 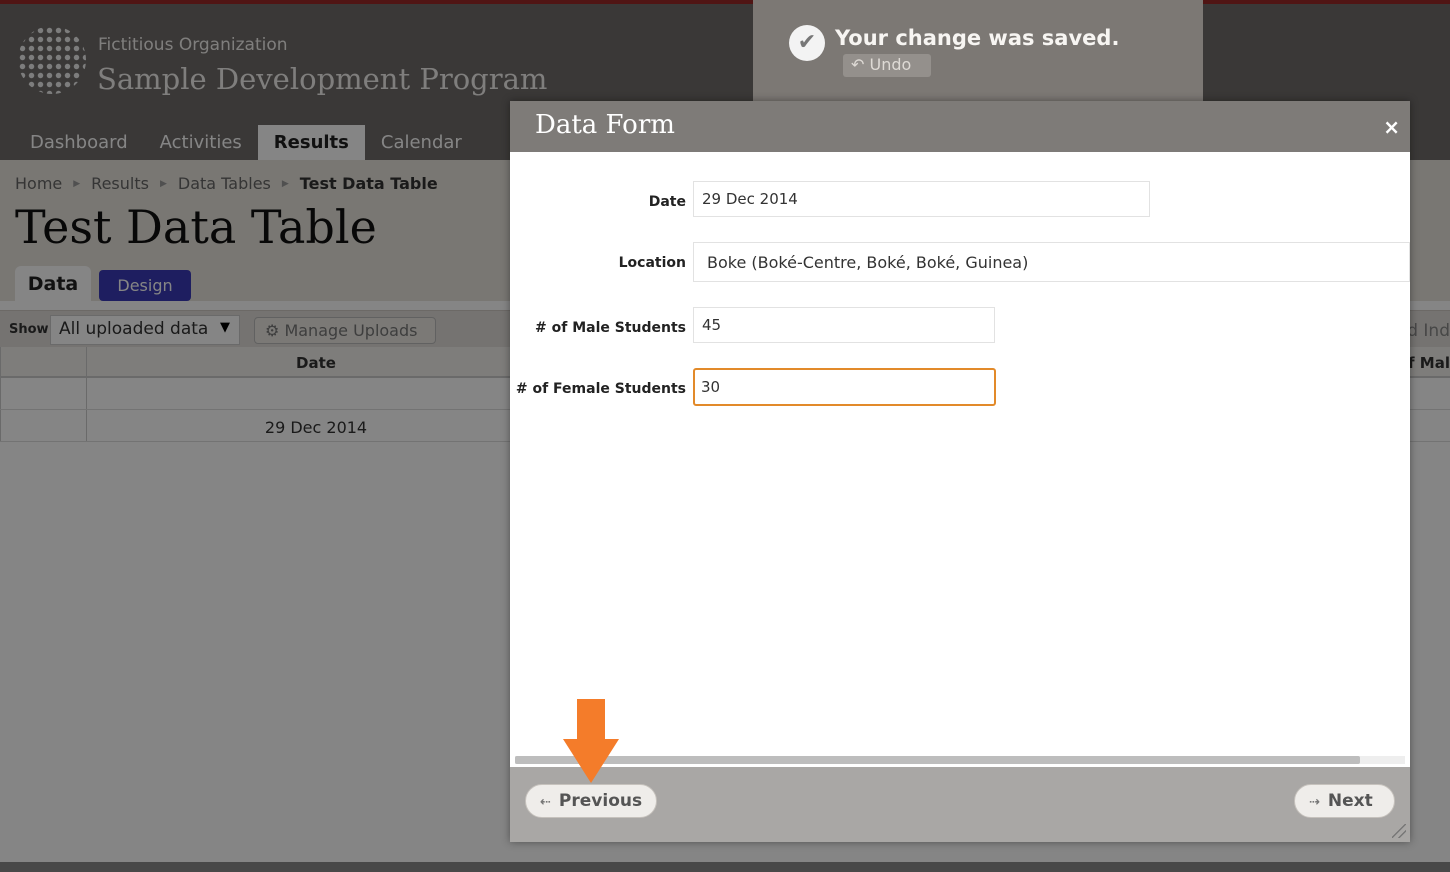 I want to click on save-notification: ✔ Your change was saved. ↶ Undo, so click(x=978, y=55).